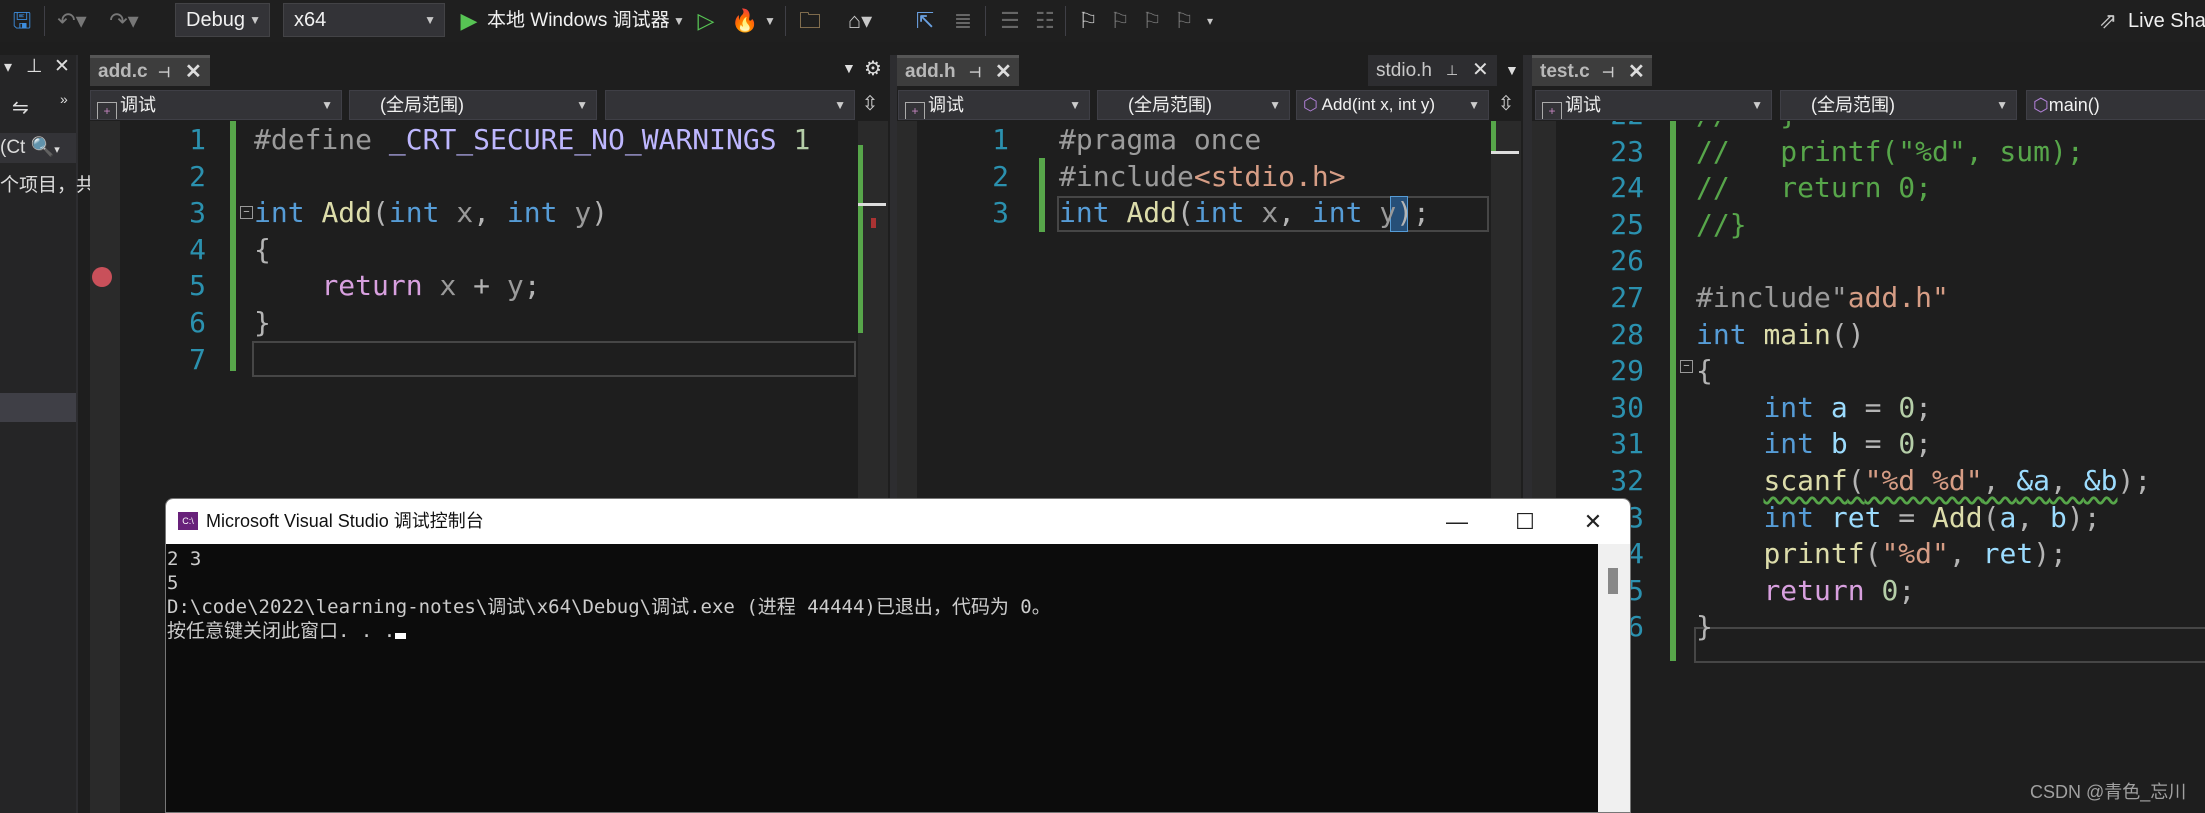 The height and width of the screenshot is (813, 2205). Describe the element at coordinates (1592, 70) in the screenshot. I see `tab-test-c: test.c ⊣ ✕` at that location.